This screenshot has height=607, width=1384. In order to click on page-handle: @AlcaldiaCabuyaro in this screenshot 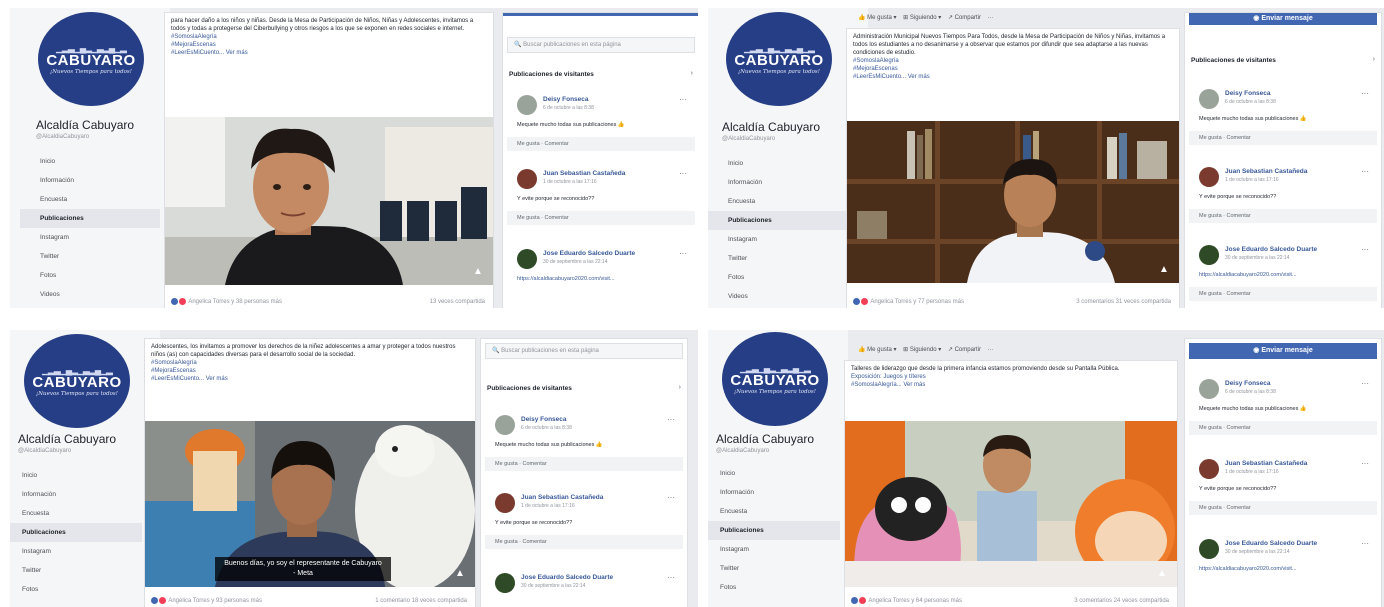, I will do `click(748, 139)`.